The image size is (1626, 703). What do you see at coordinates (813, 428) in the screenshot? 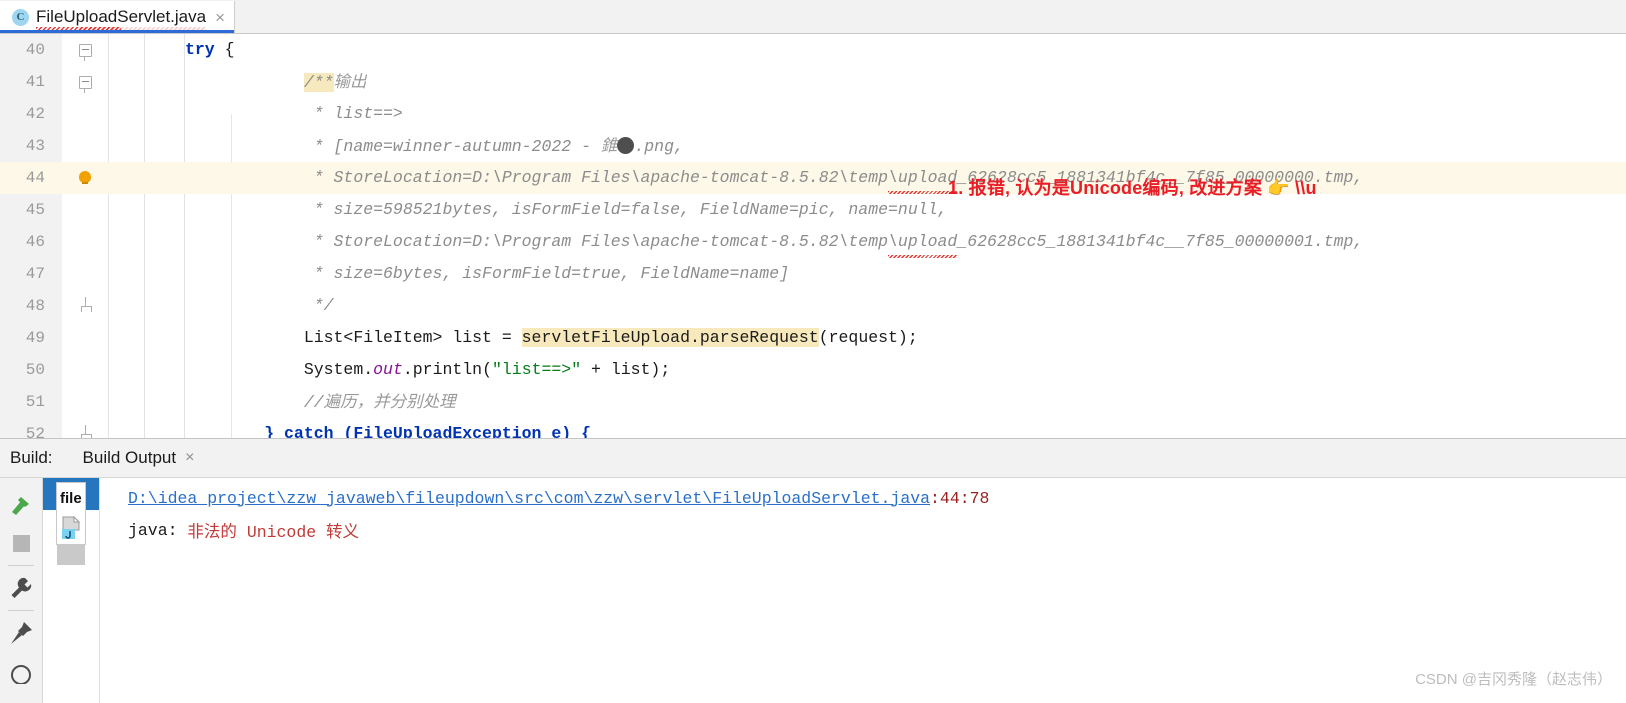
I see `code-row: 52 } catch (FileUploadException e) {` at bounding box center [813, 428].